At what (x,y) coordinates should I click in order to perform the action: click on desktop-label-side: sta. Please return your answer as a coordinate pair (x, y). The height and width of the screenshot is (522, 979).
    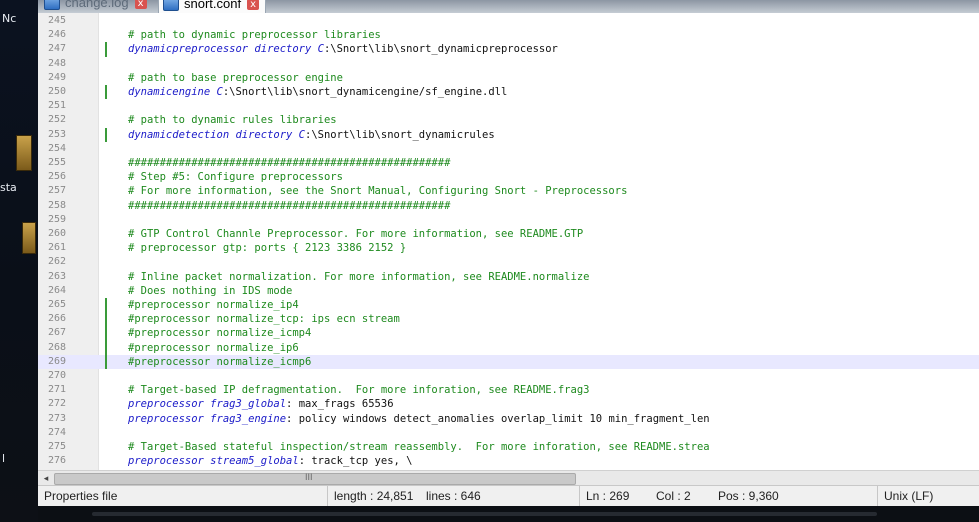
    Looking at the image, I should click on (8, 187).